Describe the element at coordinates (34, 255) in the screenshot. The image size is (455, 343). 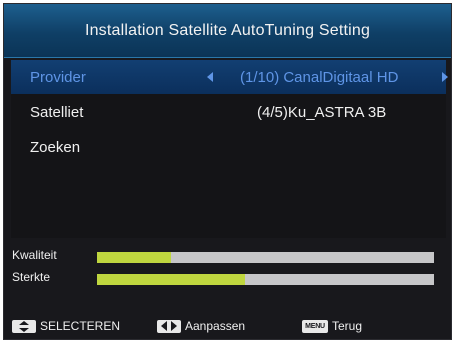
I see `quality-label: Kwaliteit` at that location.